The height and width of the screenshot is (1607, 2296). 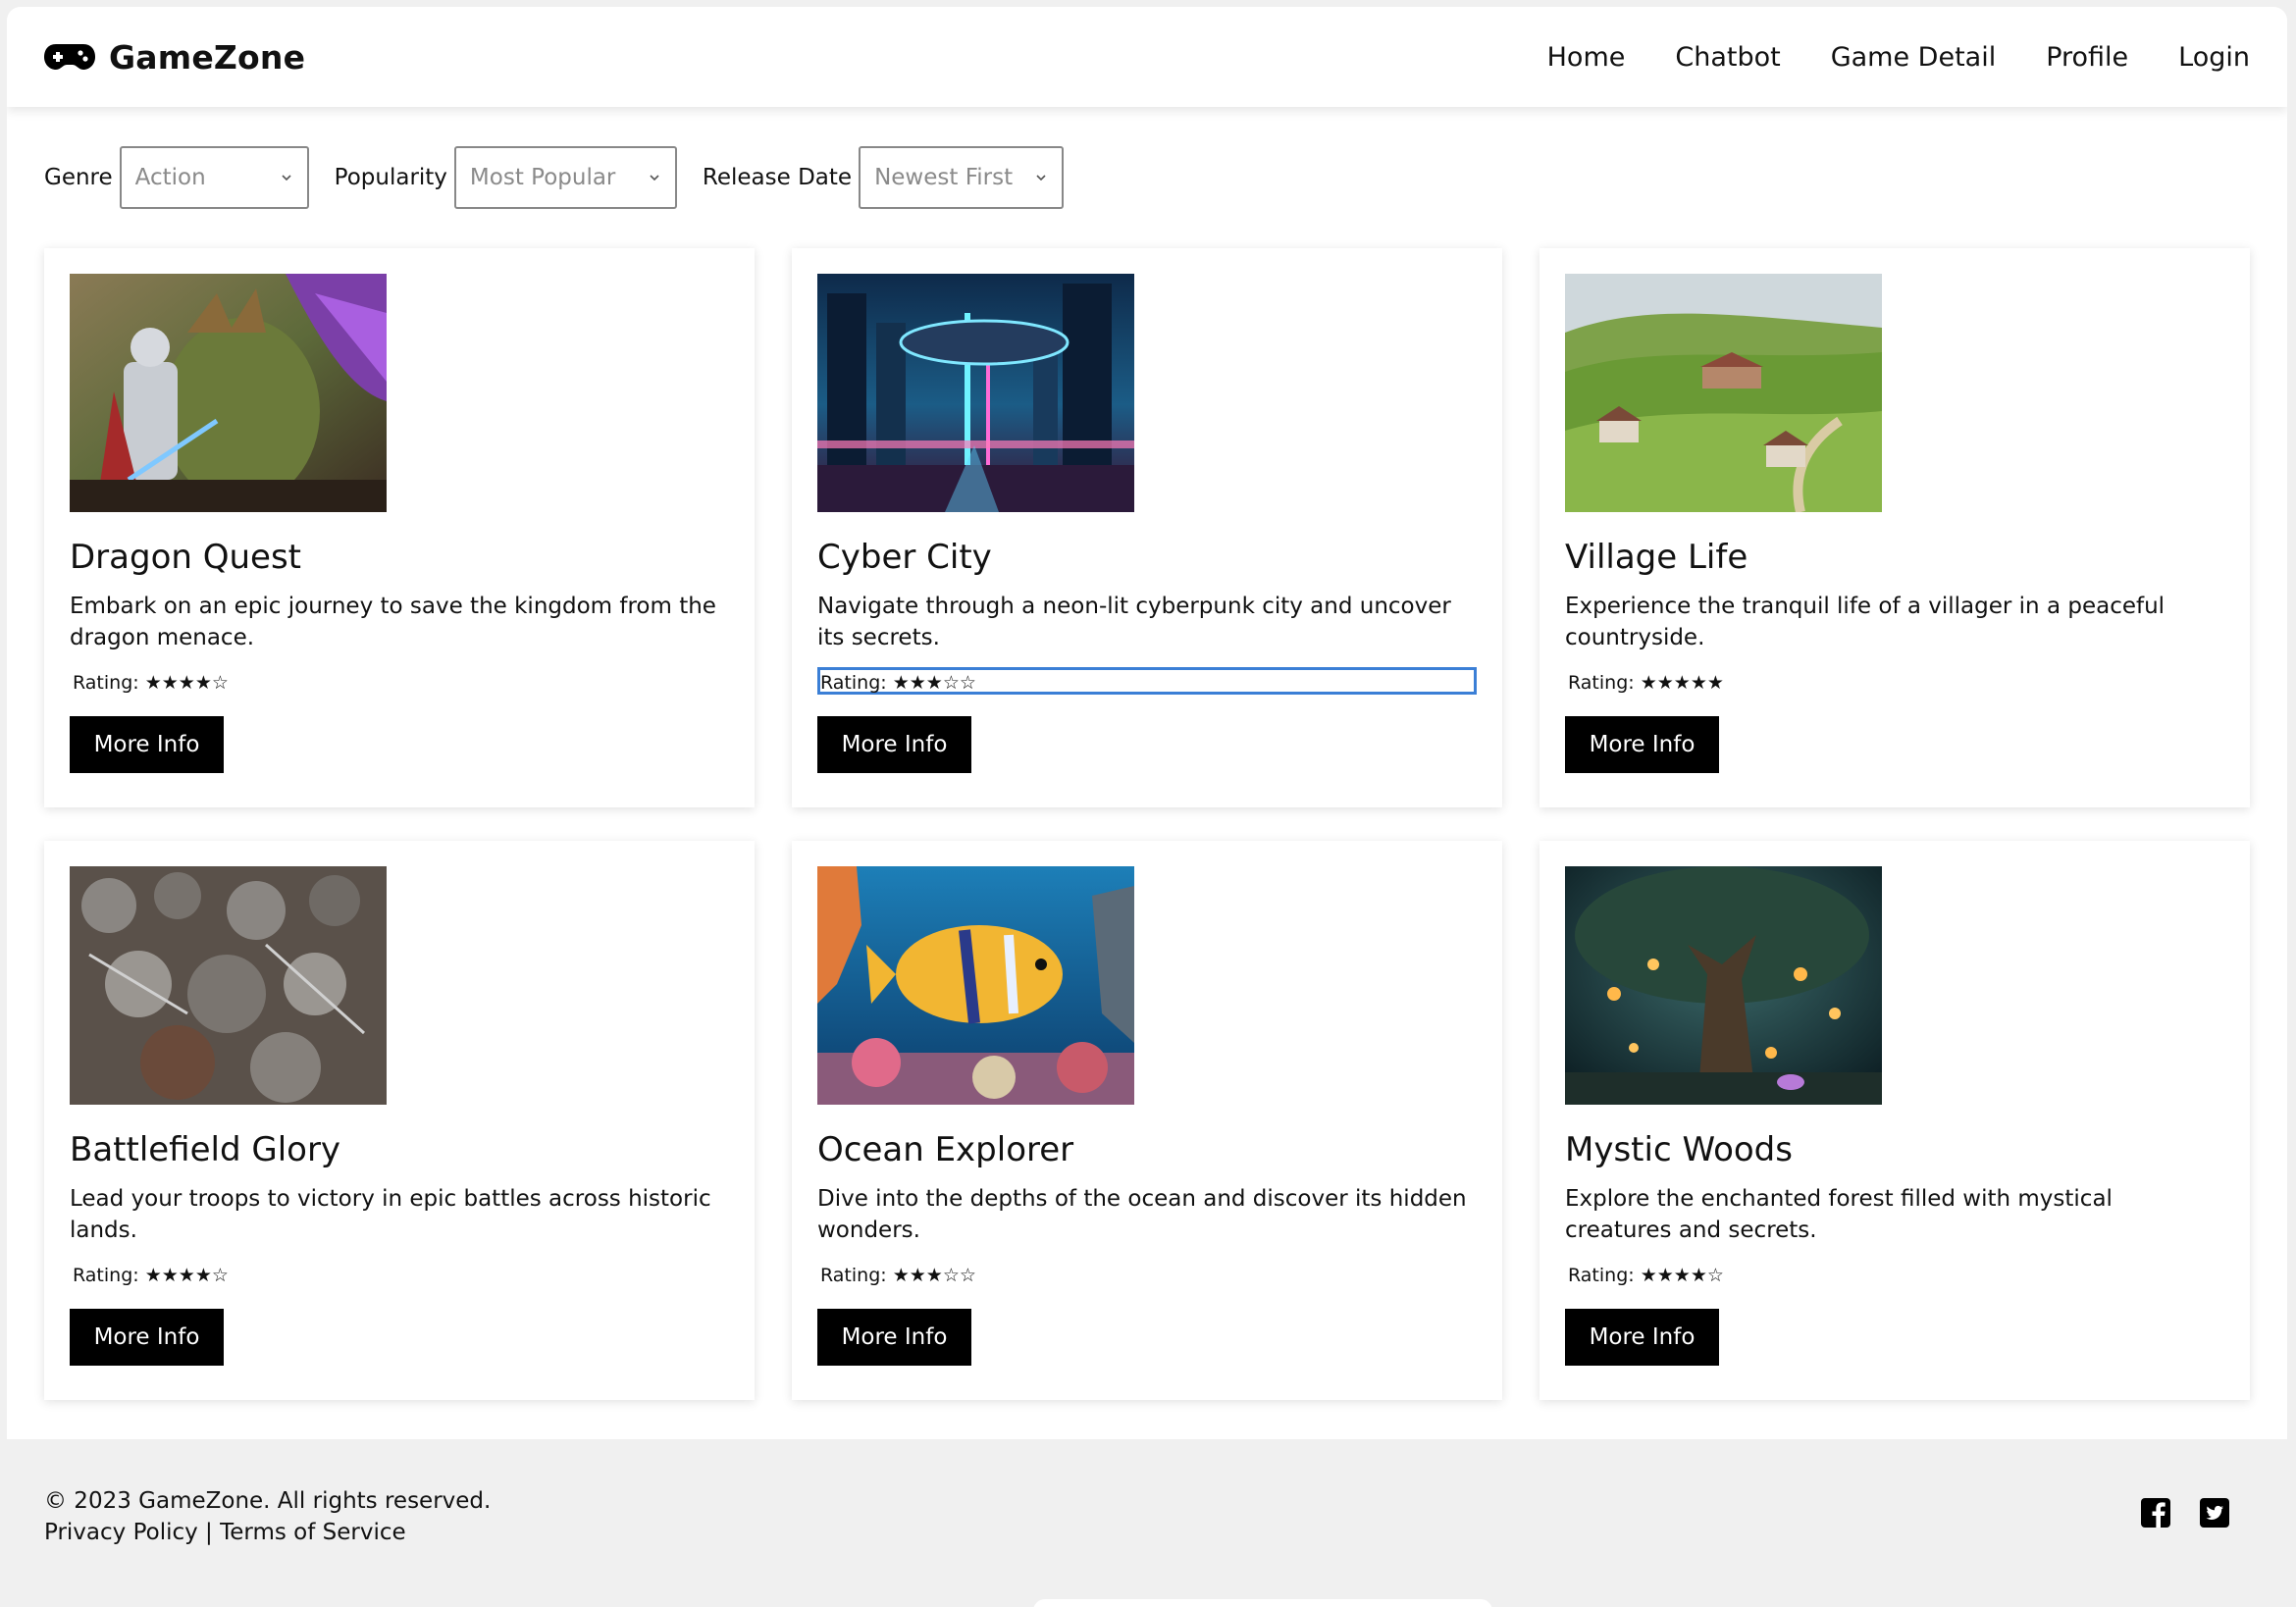 I want to click on rating-stars: ★★★★★, so click(x=1682, y=683).